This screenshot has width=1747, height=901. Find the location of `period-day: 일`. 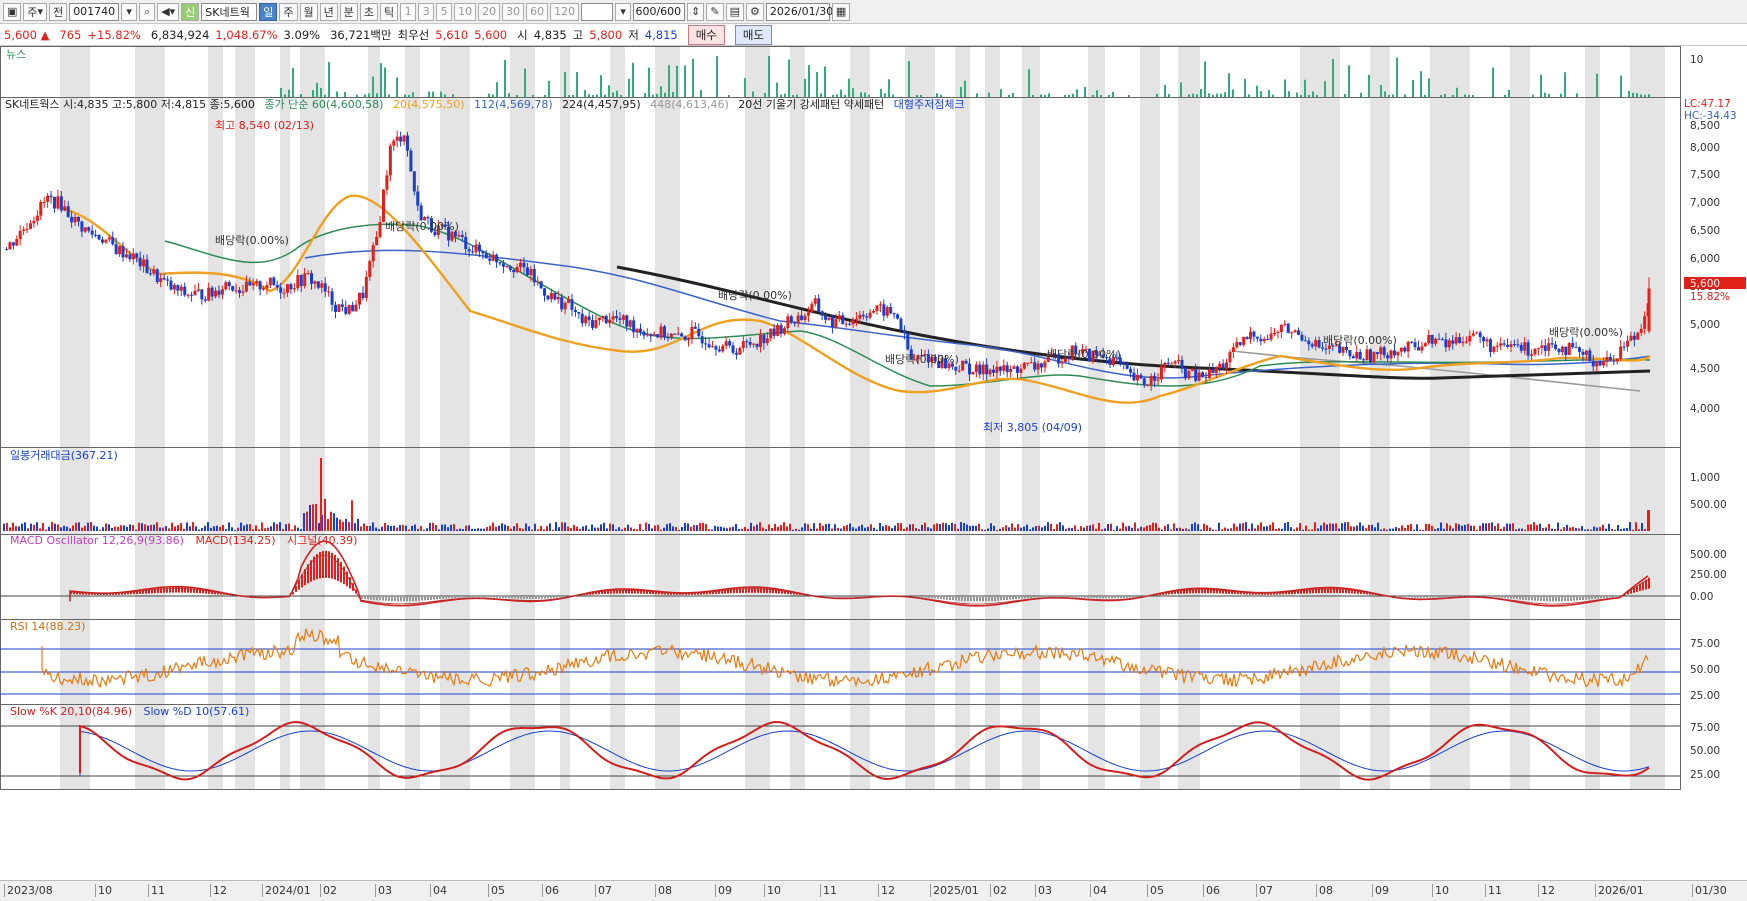

period-day: 일 is located at coordinates (268, 11).